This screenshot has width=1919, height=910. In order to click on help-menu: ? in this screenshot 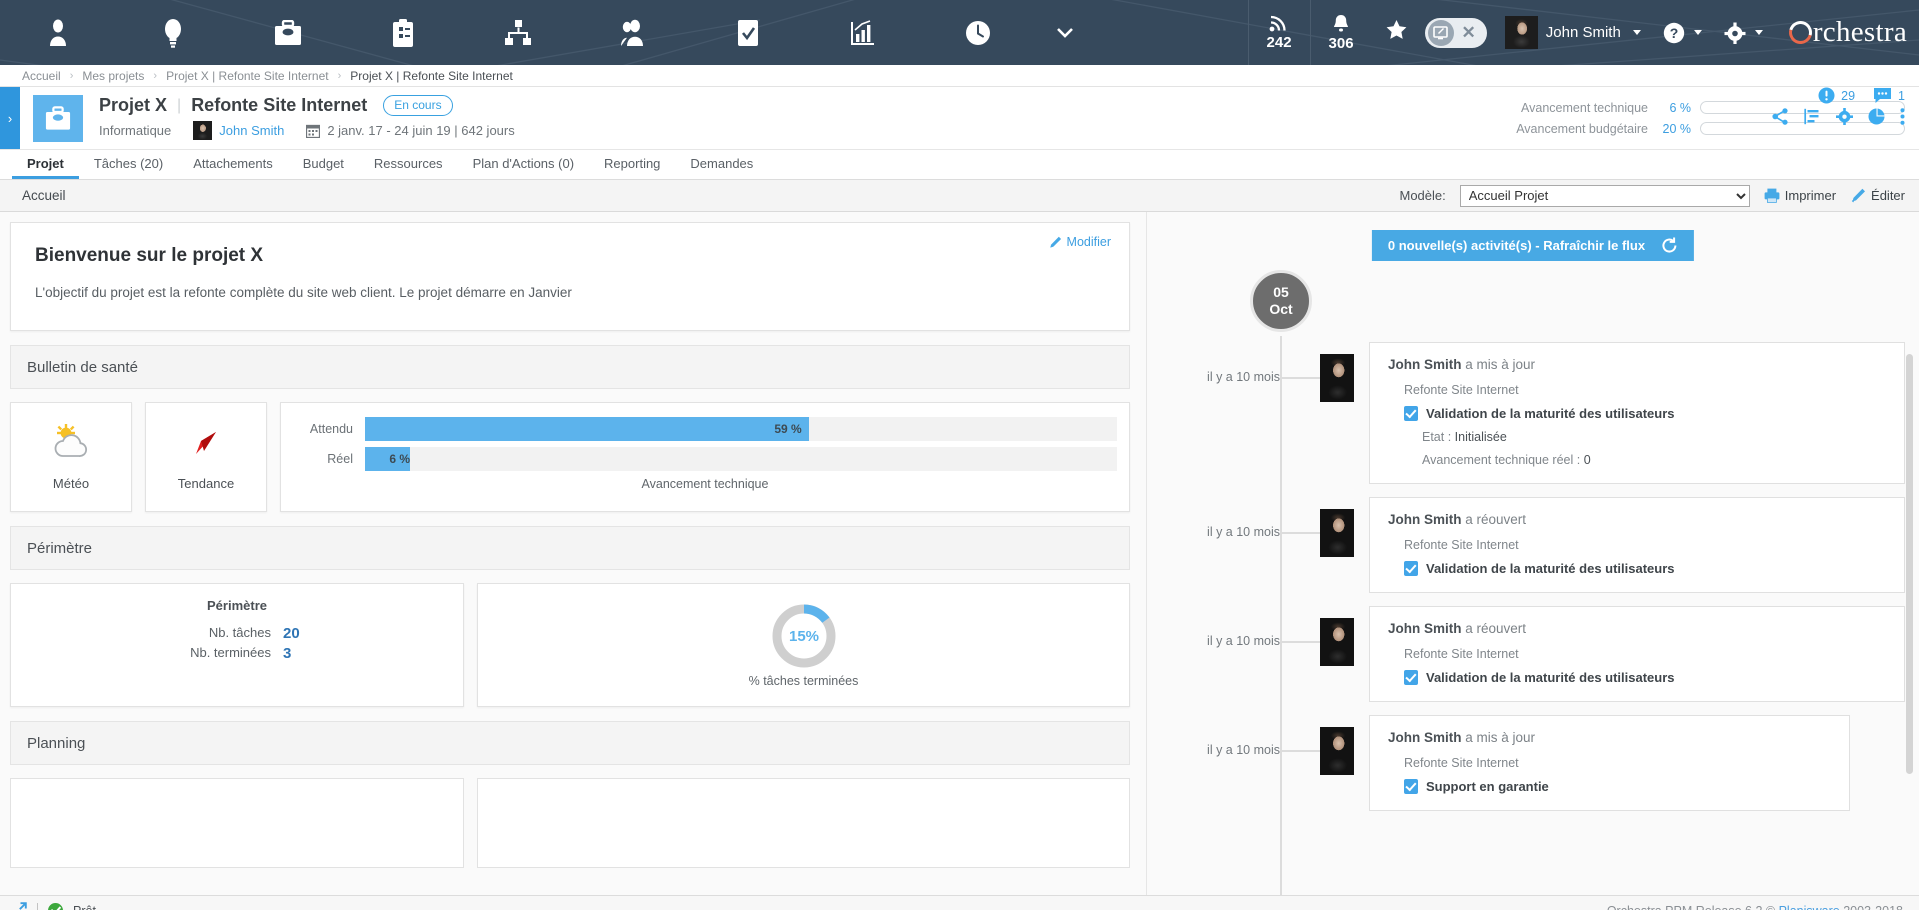, I will do `click(1682, 33)`.